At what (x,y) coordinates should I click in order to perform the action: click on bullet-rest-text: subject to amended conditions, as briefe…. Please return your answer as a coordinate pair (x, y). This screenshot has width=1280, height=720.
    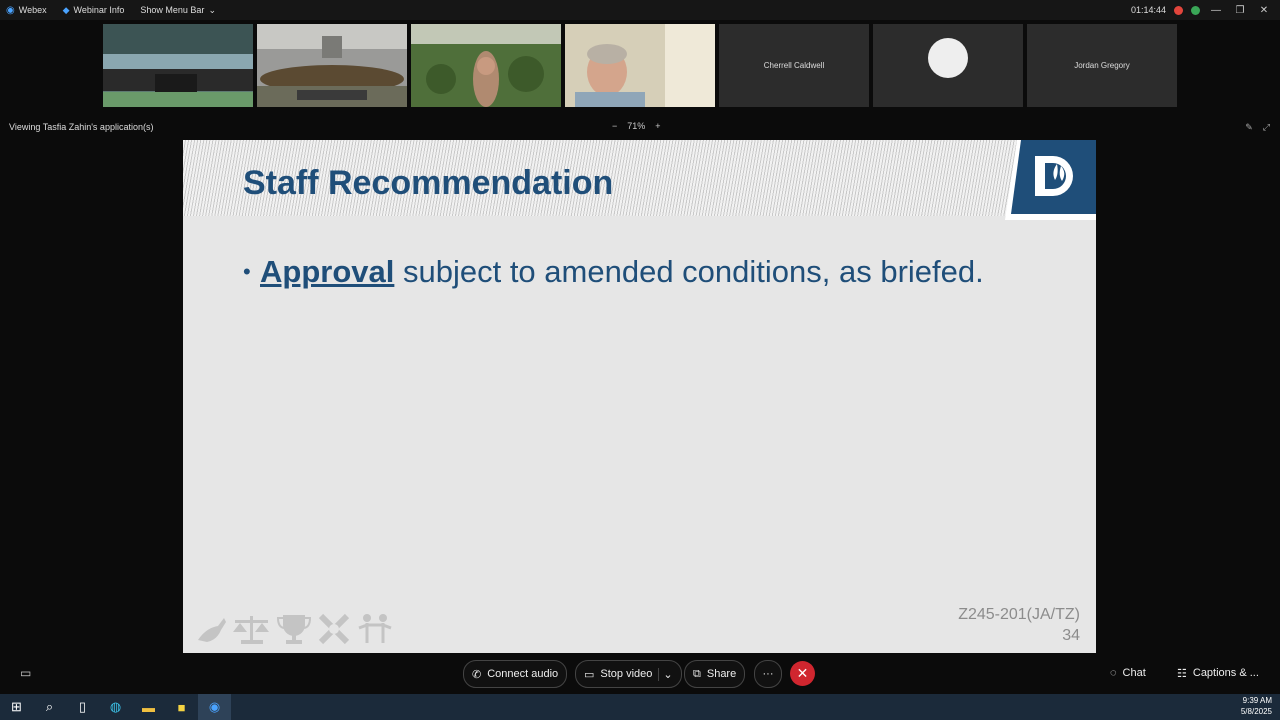
    Looking at the image, I should click on (693, 271).